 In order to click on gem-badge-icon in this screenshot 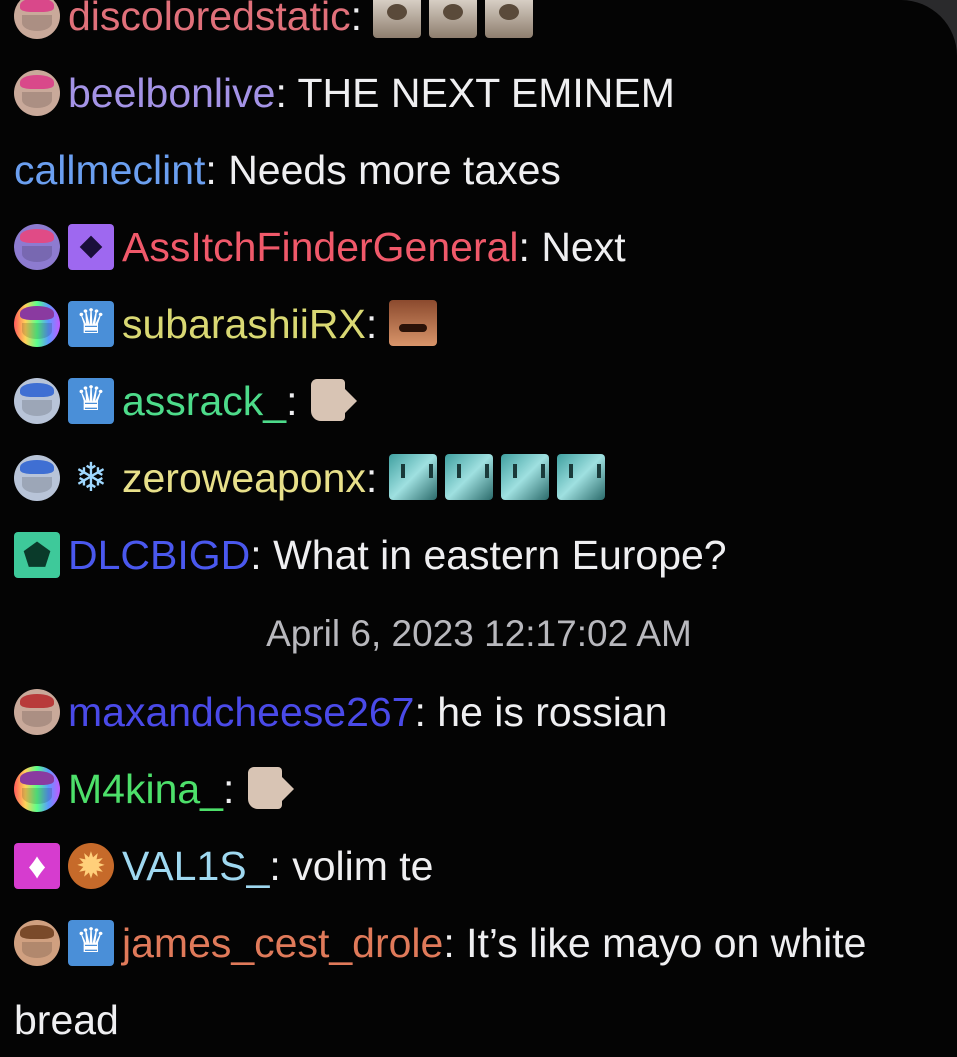, I will do `click(37, 866)`.